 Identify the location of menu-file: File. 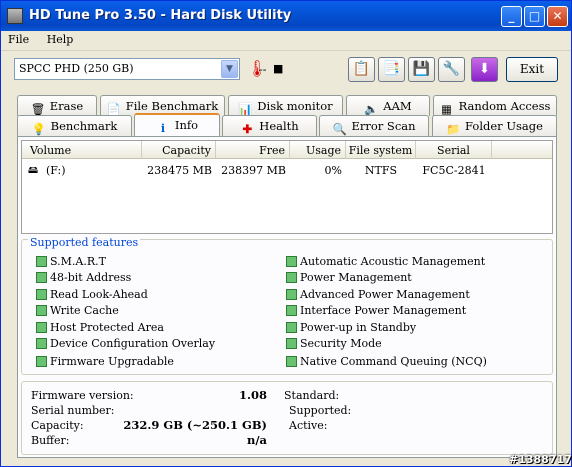
(18, 39).